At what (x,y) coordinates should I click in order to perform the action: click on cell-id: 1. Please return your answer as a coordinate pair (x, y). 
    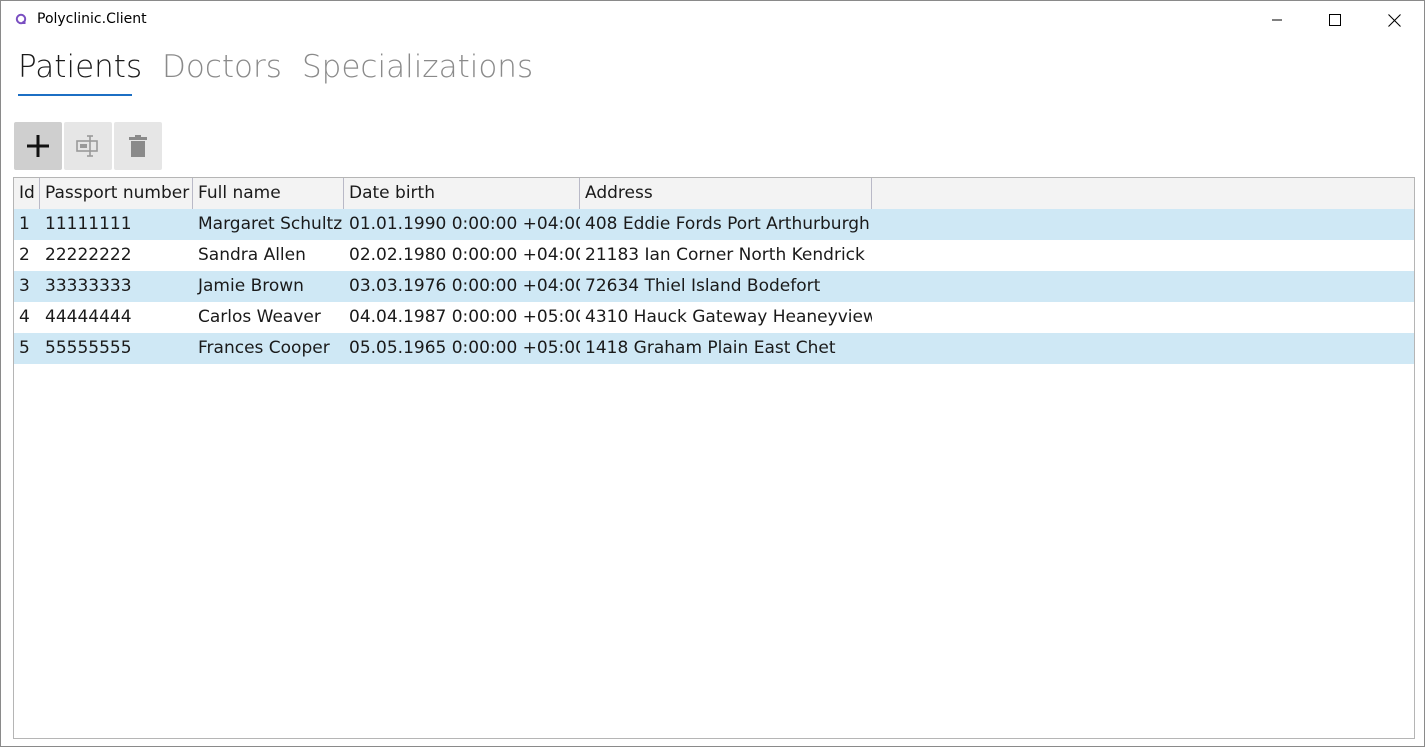
    Looking at the image, I should click on (24, 224).